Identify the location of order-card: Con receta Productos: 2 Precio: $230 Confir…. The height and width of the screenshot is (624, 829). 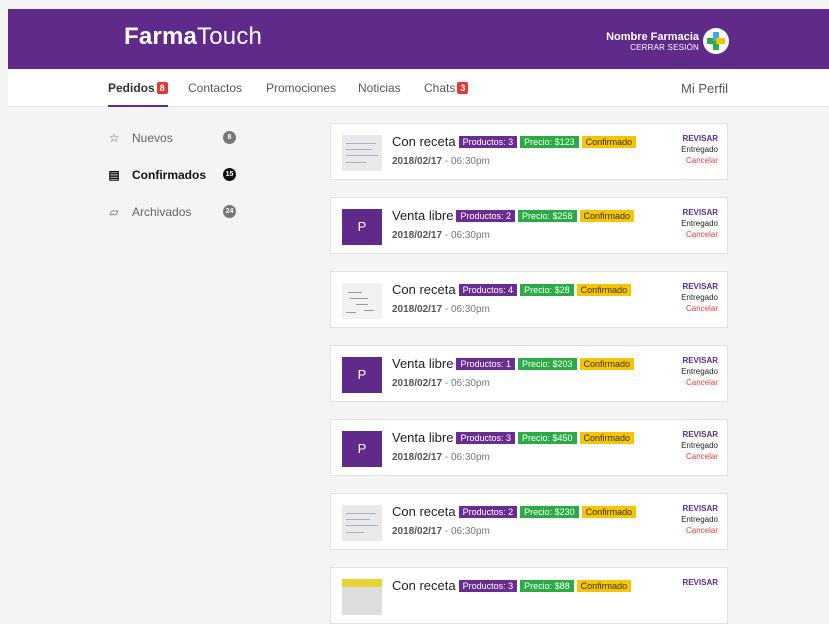
(529, 521).